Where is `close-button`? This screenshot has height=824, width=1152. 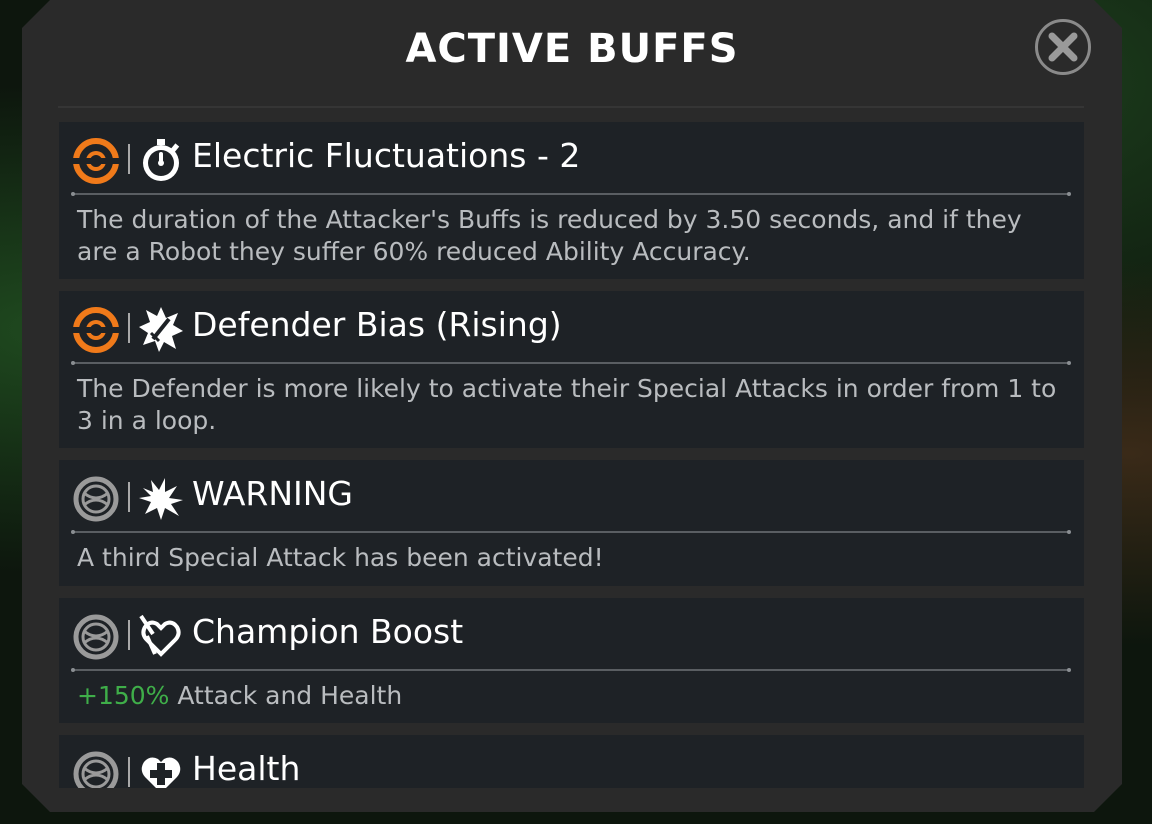
close-button is located at coordinates (1063, 47).